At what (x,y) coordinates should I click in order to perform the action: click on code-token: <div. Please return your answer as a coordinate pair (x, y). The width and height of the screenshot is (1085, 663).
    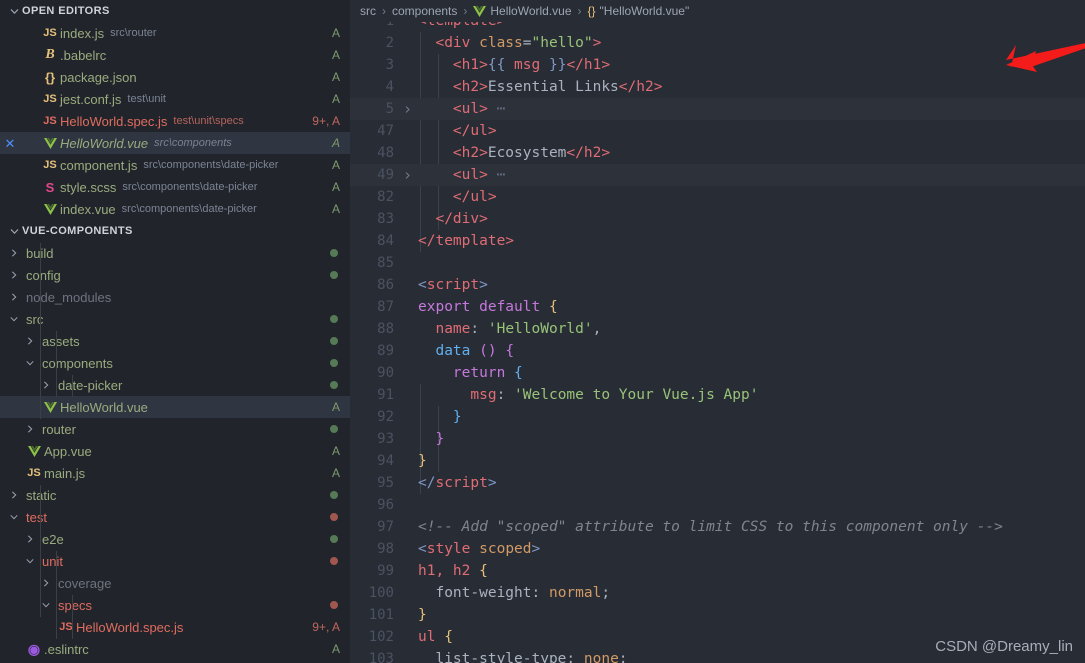
    Looking at the image, I should click on (449, 43).